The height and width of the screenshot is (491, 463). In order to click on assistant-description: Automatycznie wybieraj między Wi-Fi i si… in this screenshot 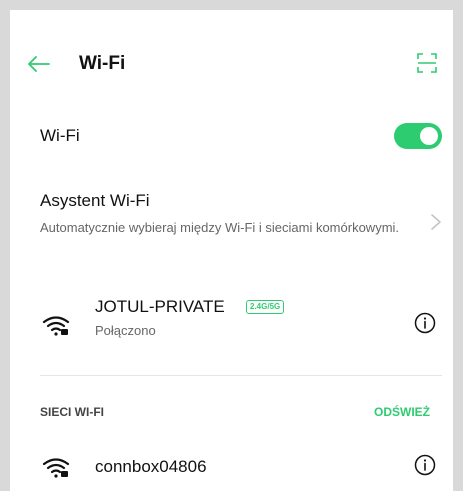, I will do `click(220, 227)`.